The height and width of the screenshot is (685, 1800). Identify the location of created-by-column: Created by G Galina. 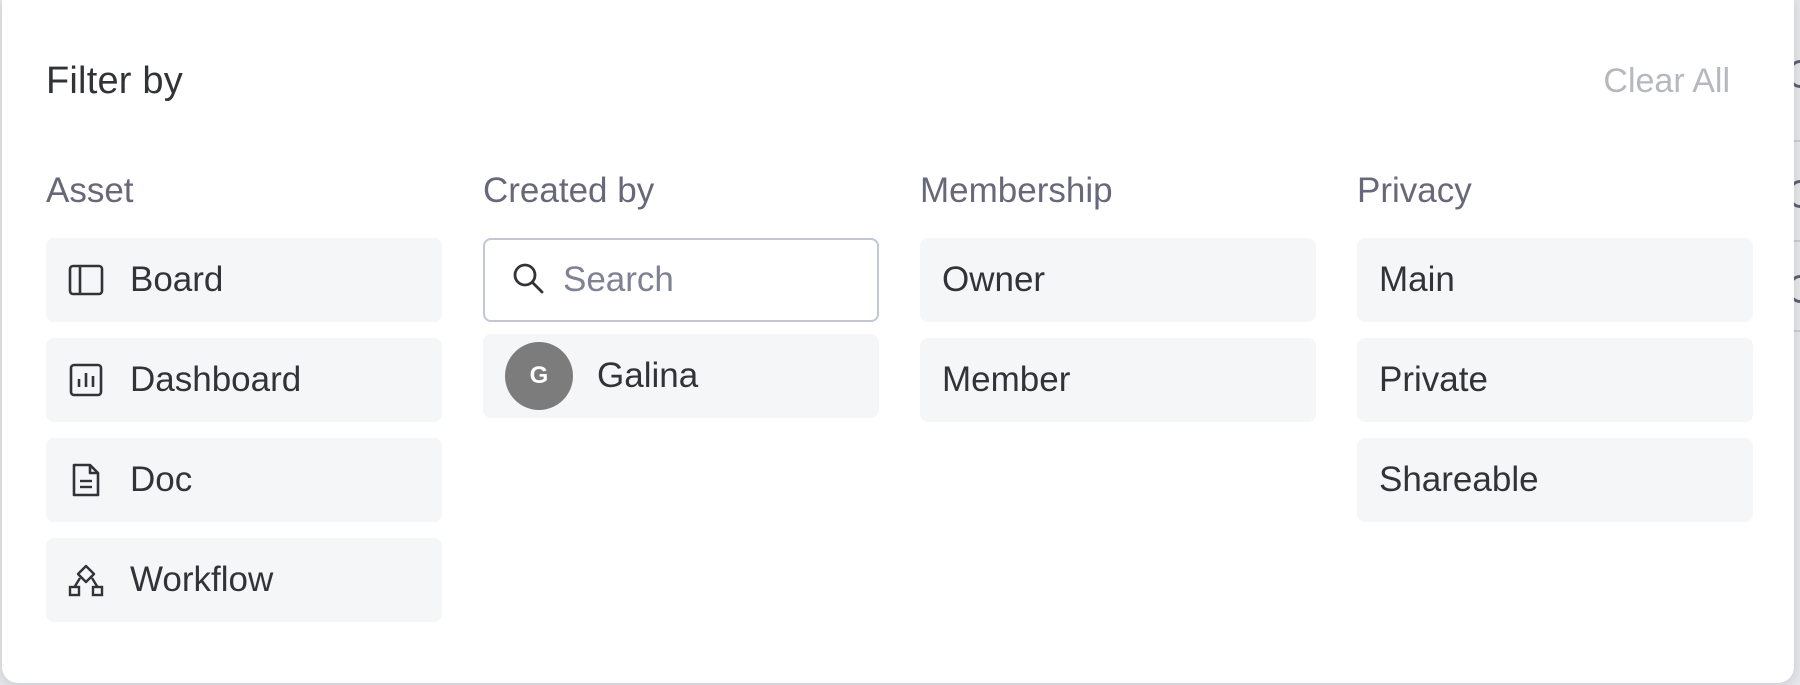
(681, 294).